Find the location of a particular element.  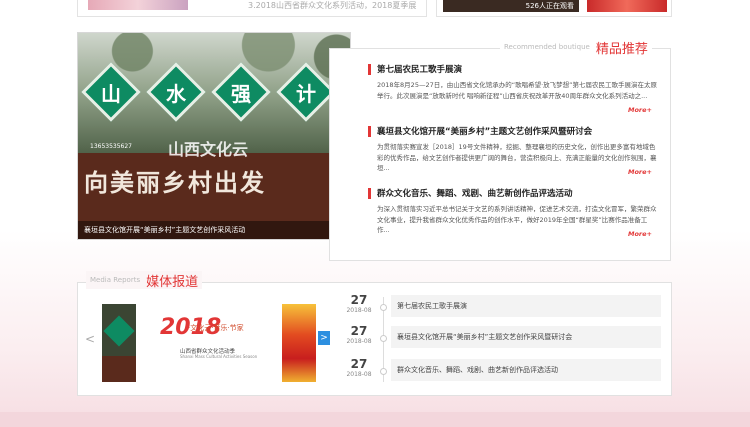

recommended-item-title: 第七届农民工歌手展演 is located at coordinates (513, 69).